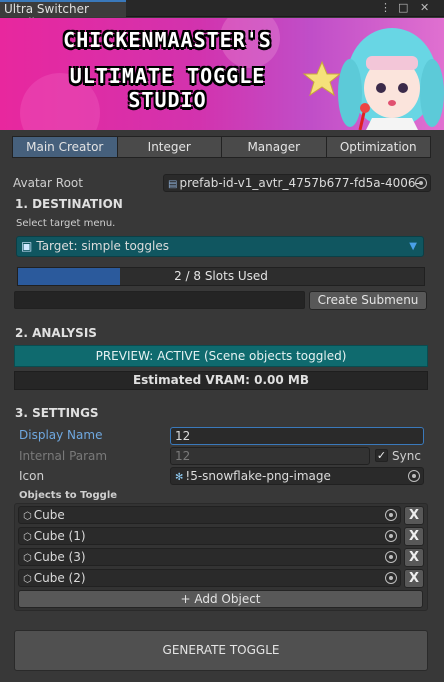  What do you see at coordinates (209, 578) in the screenshot?
I see `object-field: ⬡ Cube (2)` at bounding box center [209, 578].